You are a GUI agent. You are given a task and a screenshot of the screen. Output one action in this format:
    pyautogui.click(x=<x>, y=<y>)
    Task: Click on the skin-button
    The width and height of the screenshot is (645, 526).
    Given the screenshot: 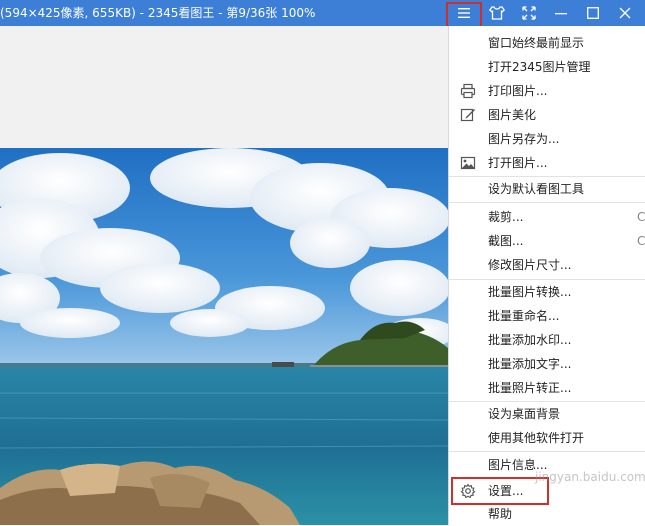 What is the action you would take?
    pyautogui.click(x=497, y=13)
    